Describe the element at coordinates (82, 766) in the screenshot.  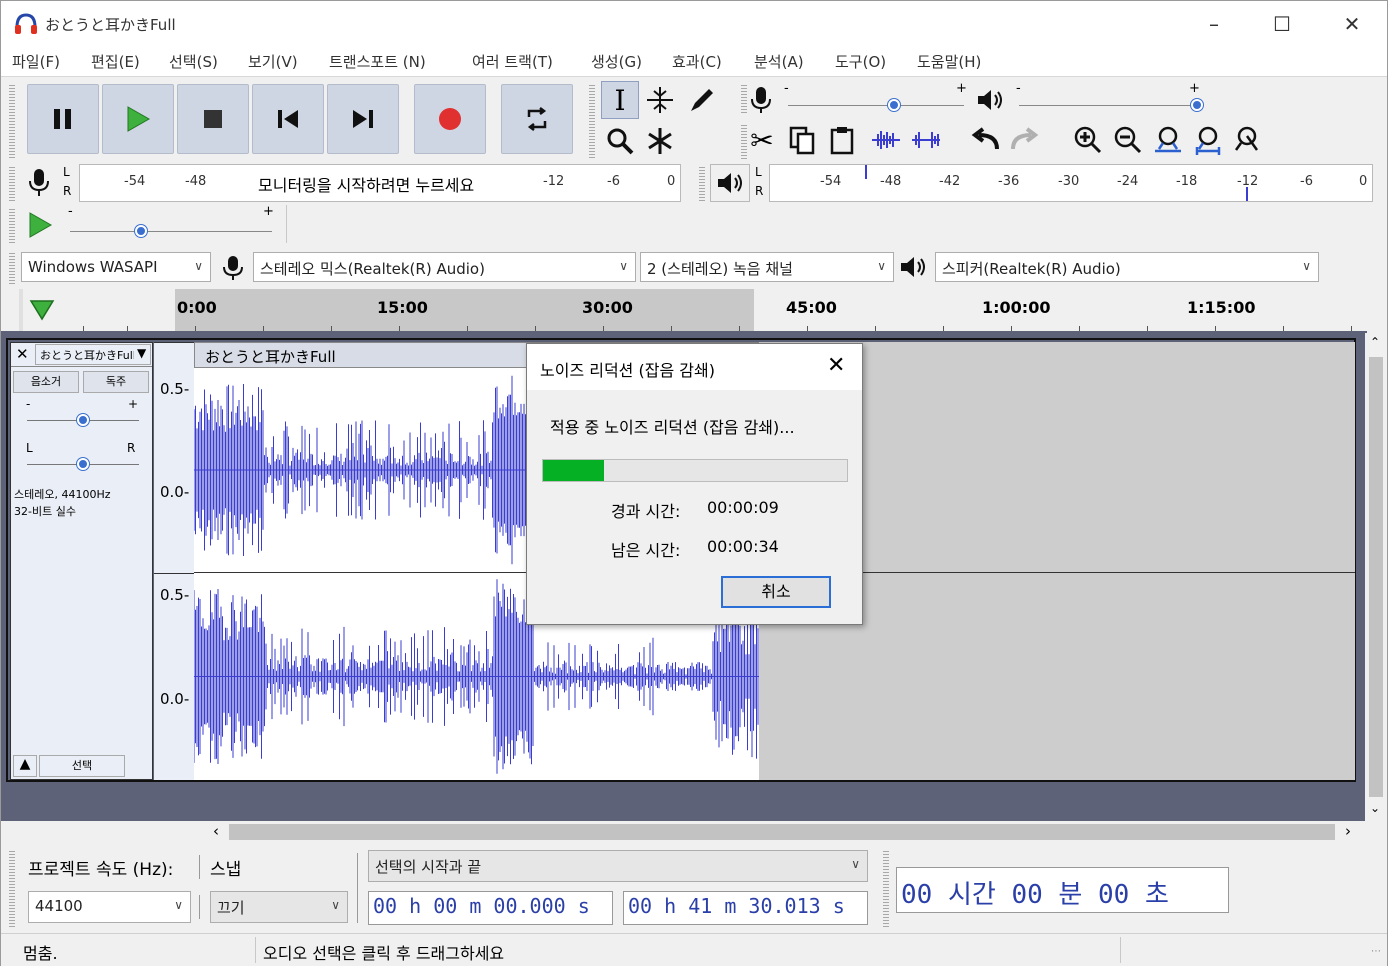
I see `select-track-button: 선택` at that location.